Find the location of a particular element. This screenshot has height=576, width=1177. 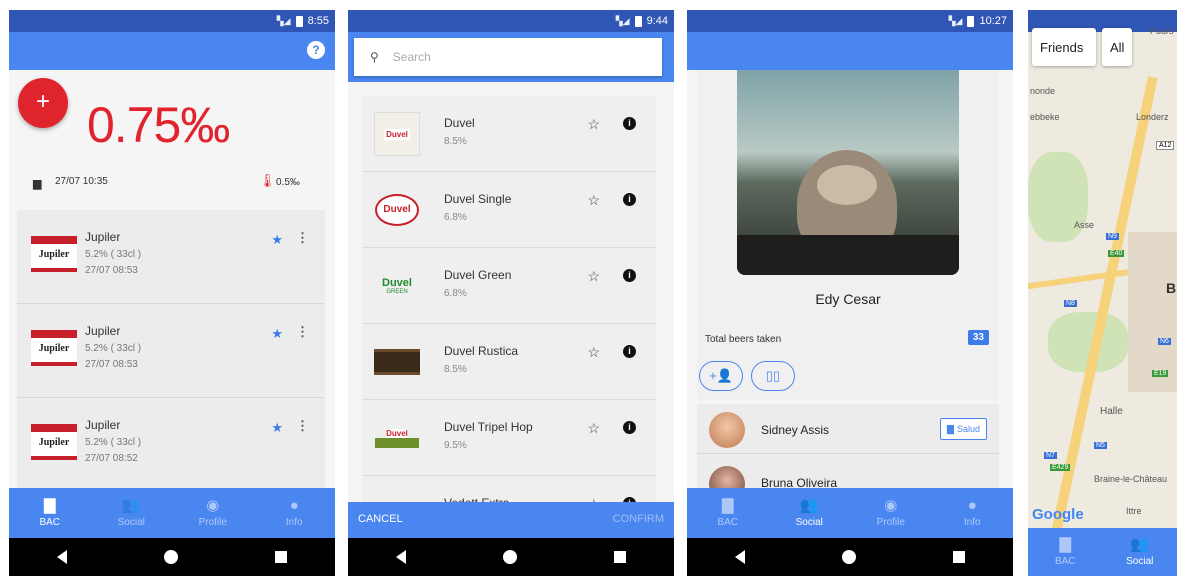

signal-icon: ▚◢ is located at coordinates (622, 20).